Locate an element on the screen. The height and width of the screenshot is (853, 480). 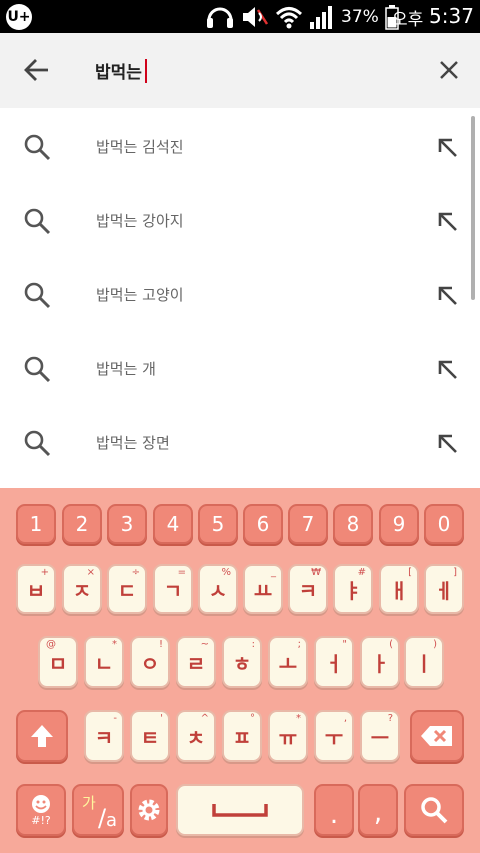
period-key: . is located at coordinates (334, 810).